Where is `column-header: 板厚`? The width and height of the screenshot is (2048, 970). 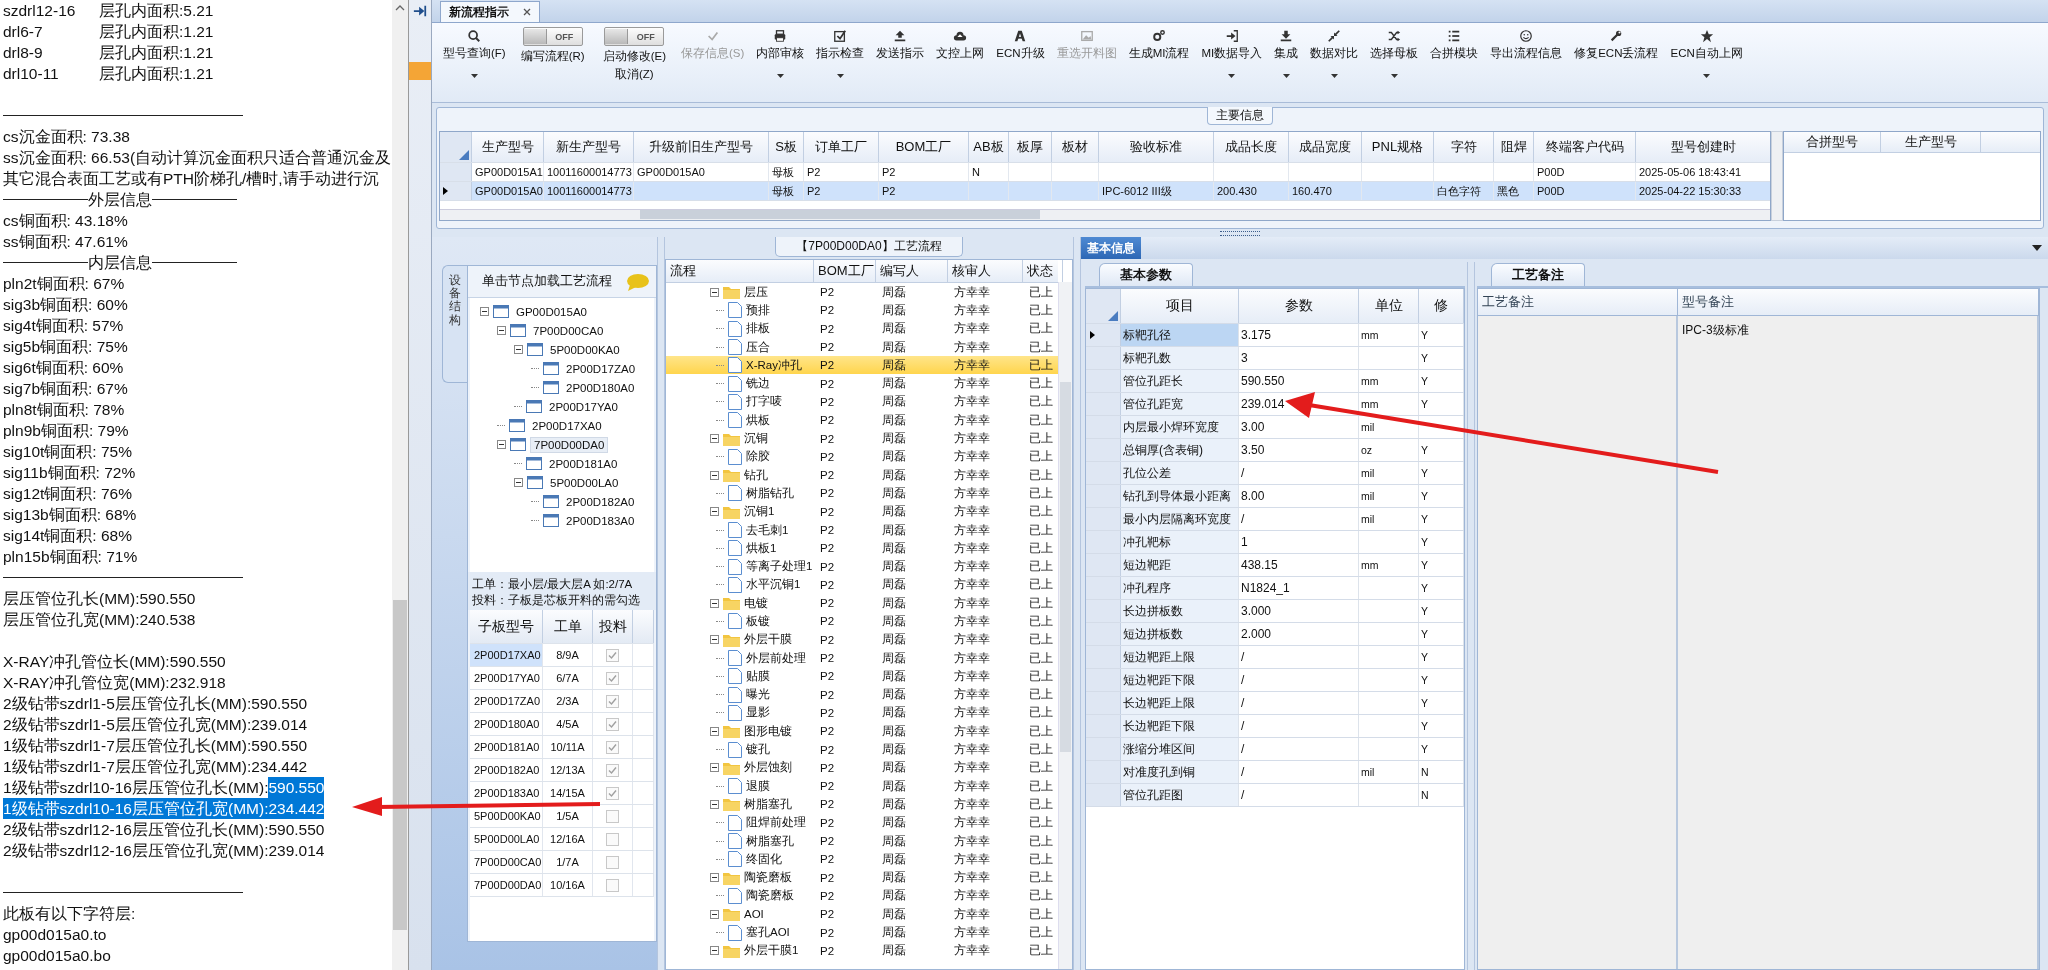 column-header: 板厚 is located at coordinates (1030, 147).